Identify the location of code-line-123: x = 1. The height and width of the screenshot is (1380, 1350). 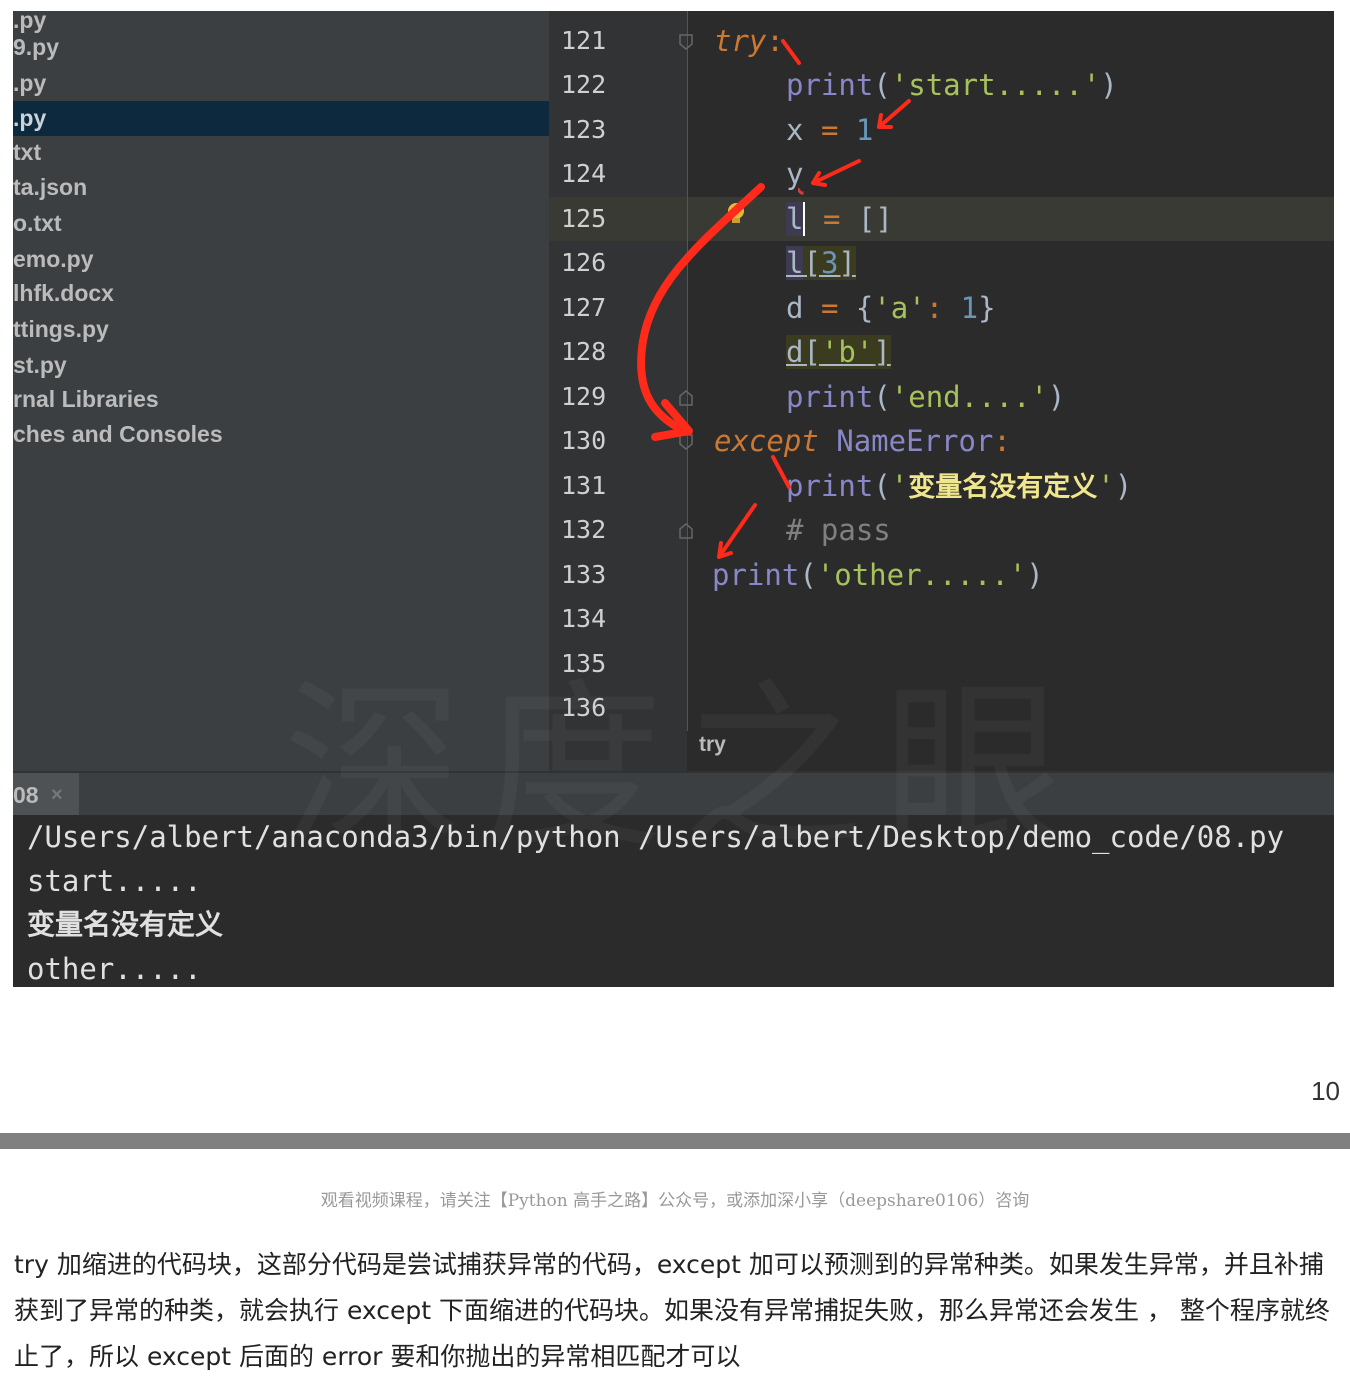
(829, 130).